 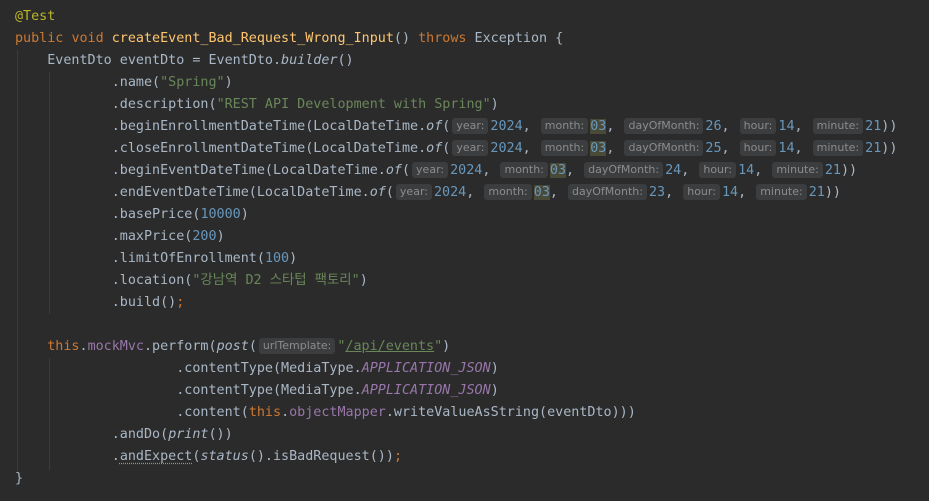 I want to click on code-line: .name("Spring"), so click(x=172, y=82).